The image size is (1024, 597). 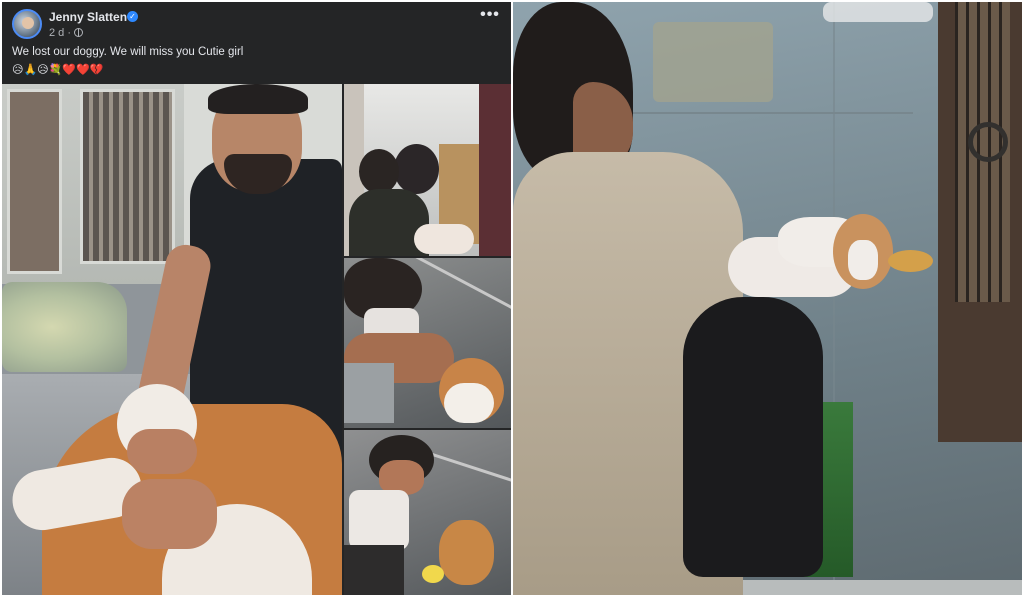 I want to click on verified-badge-icon: ✓, so click(x=132, y=16).